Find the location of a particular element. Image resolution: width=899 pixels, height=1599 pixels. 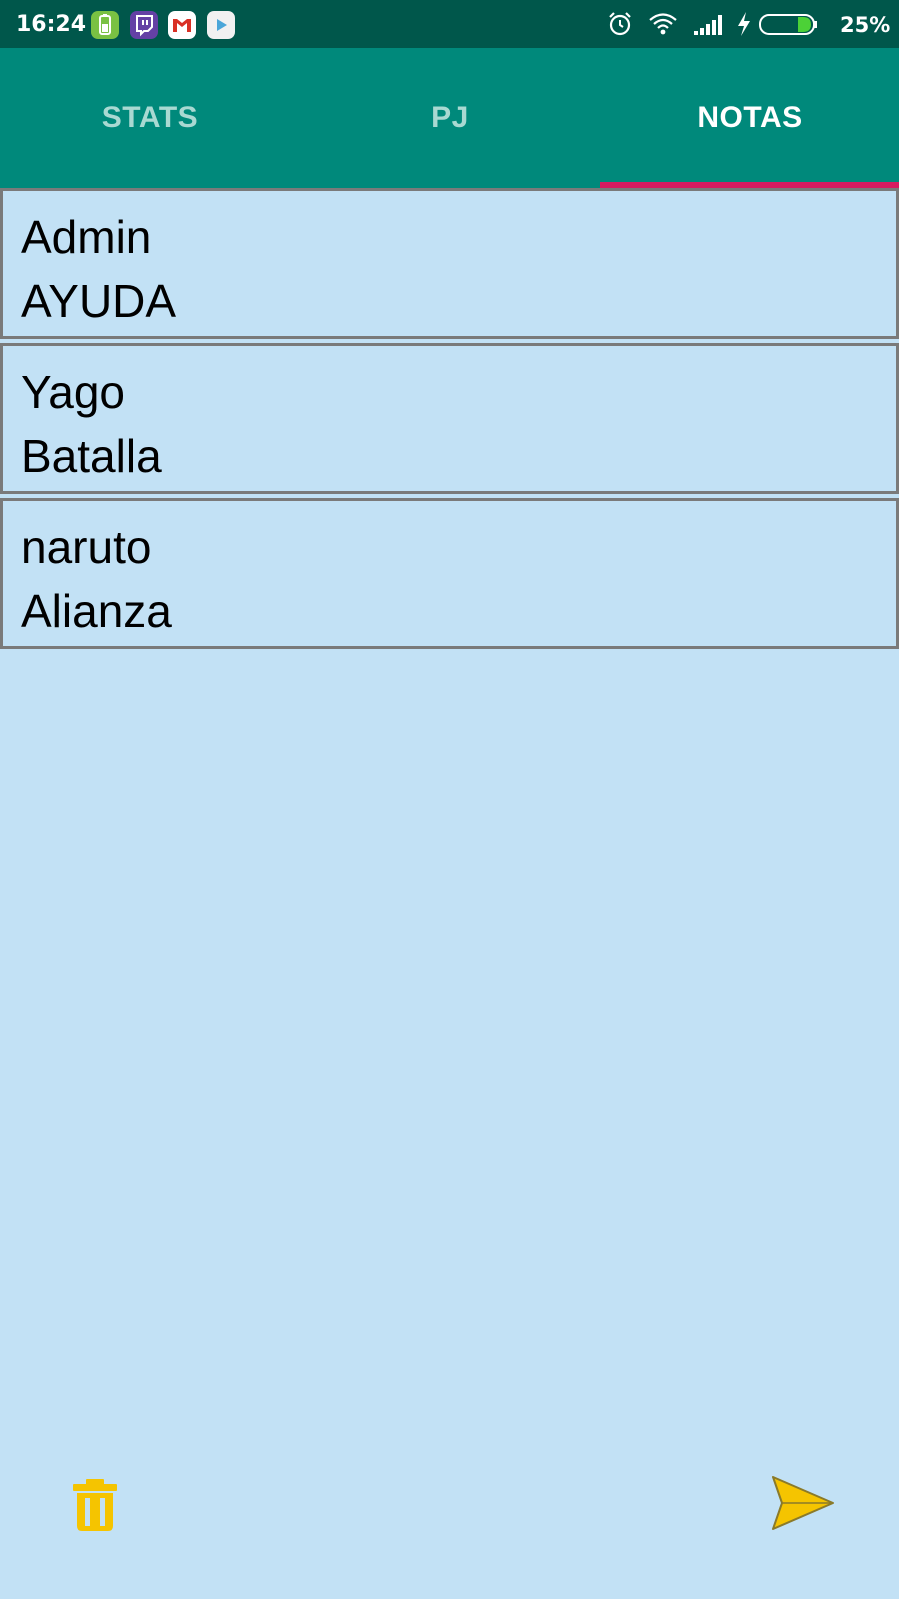

list-item: Admin AYUDA is located at coordinates (449, 263).